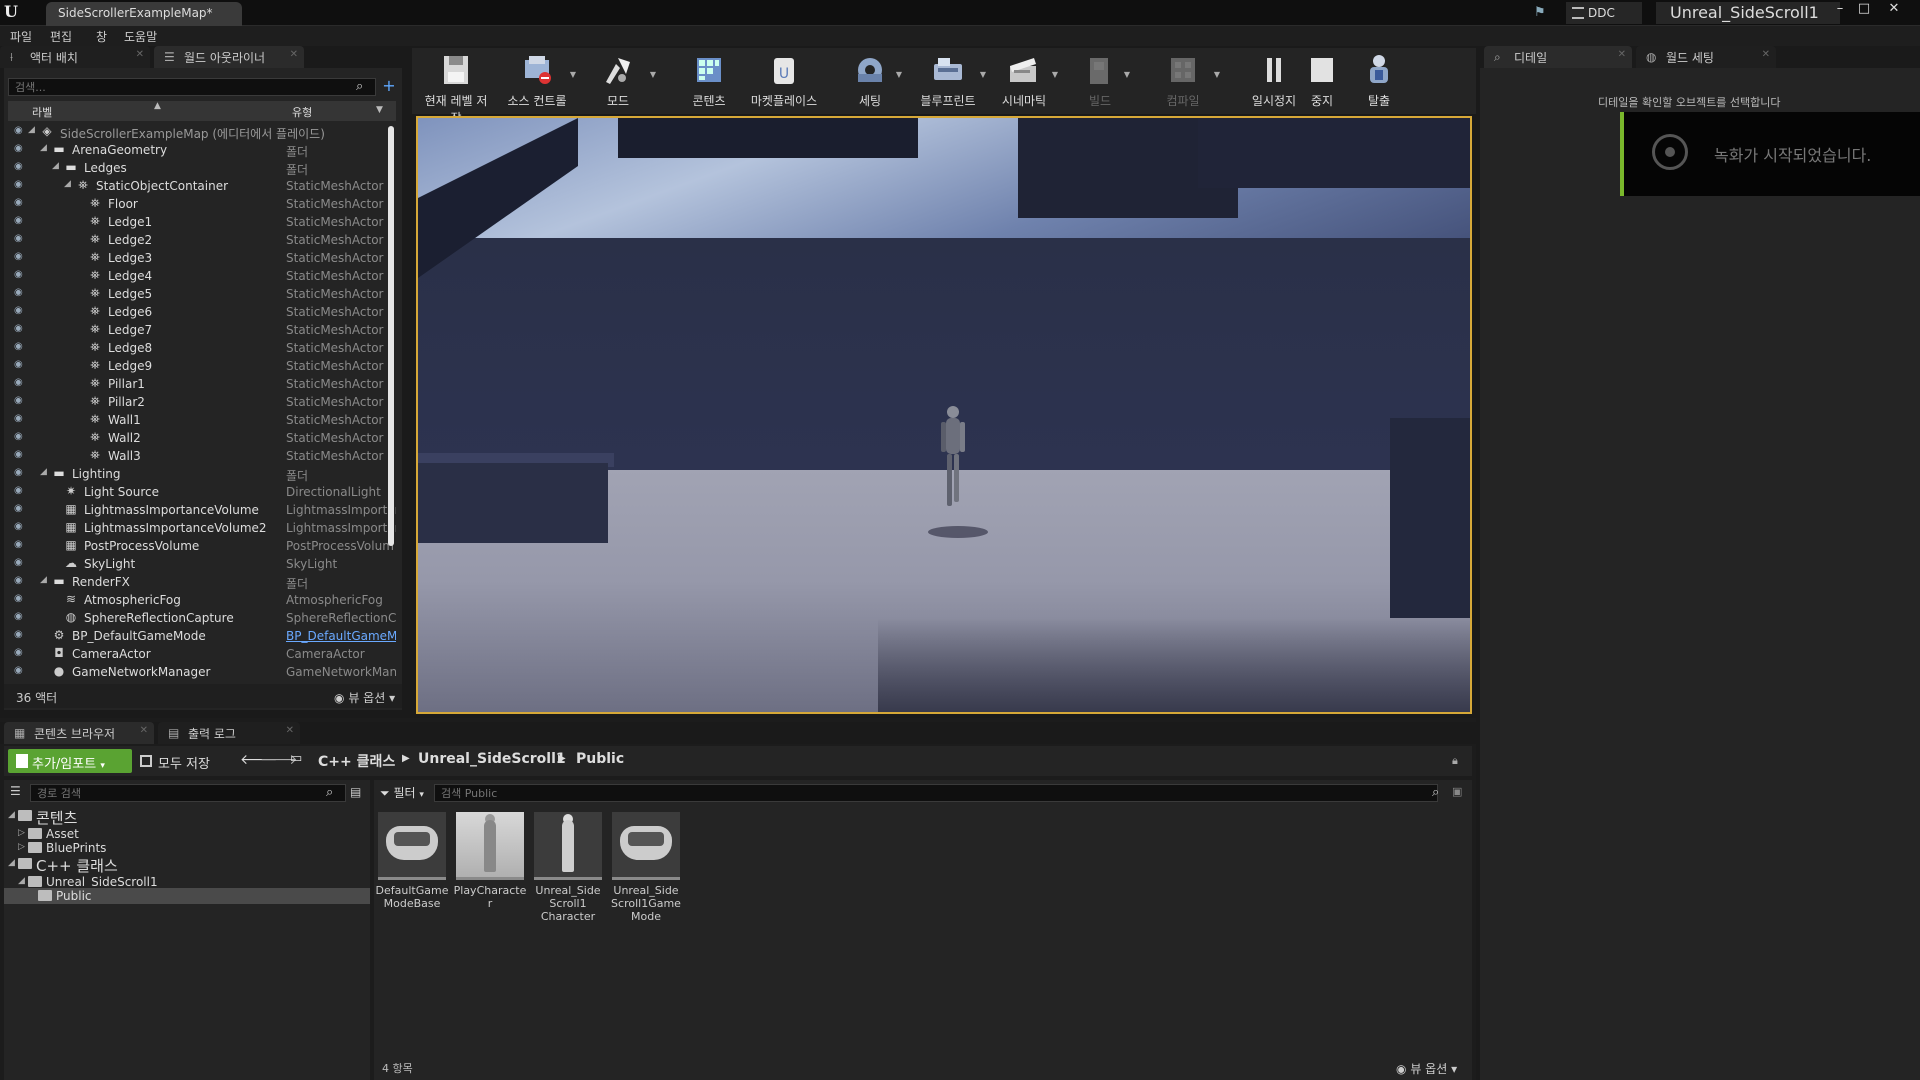 The width and height of the screenshot is (1920, 1080). What do you see at coordinates (391, 336) in the screenshot?
I see `outliner-scrollbar` at bounding box center [391, 336].